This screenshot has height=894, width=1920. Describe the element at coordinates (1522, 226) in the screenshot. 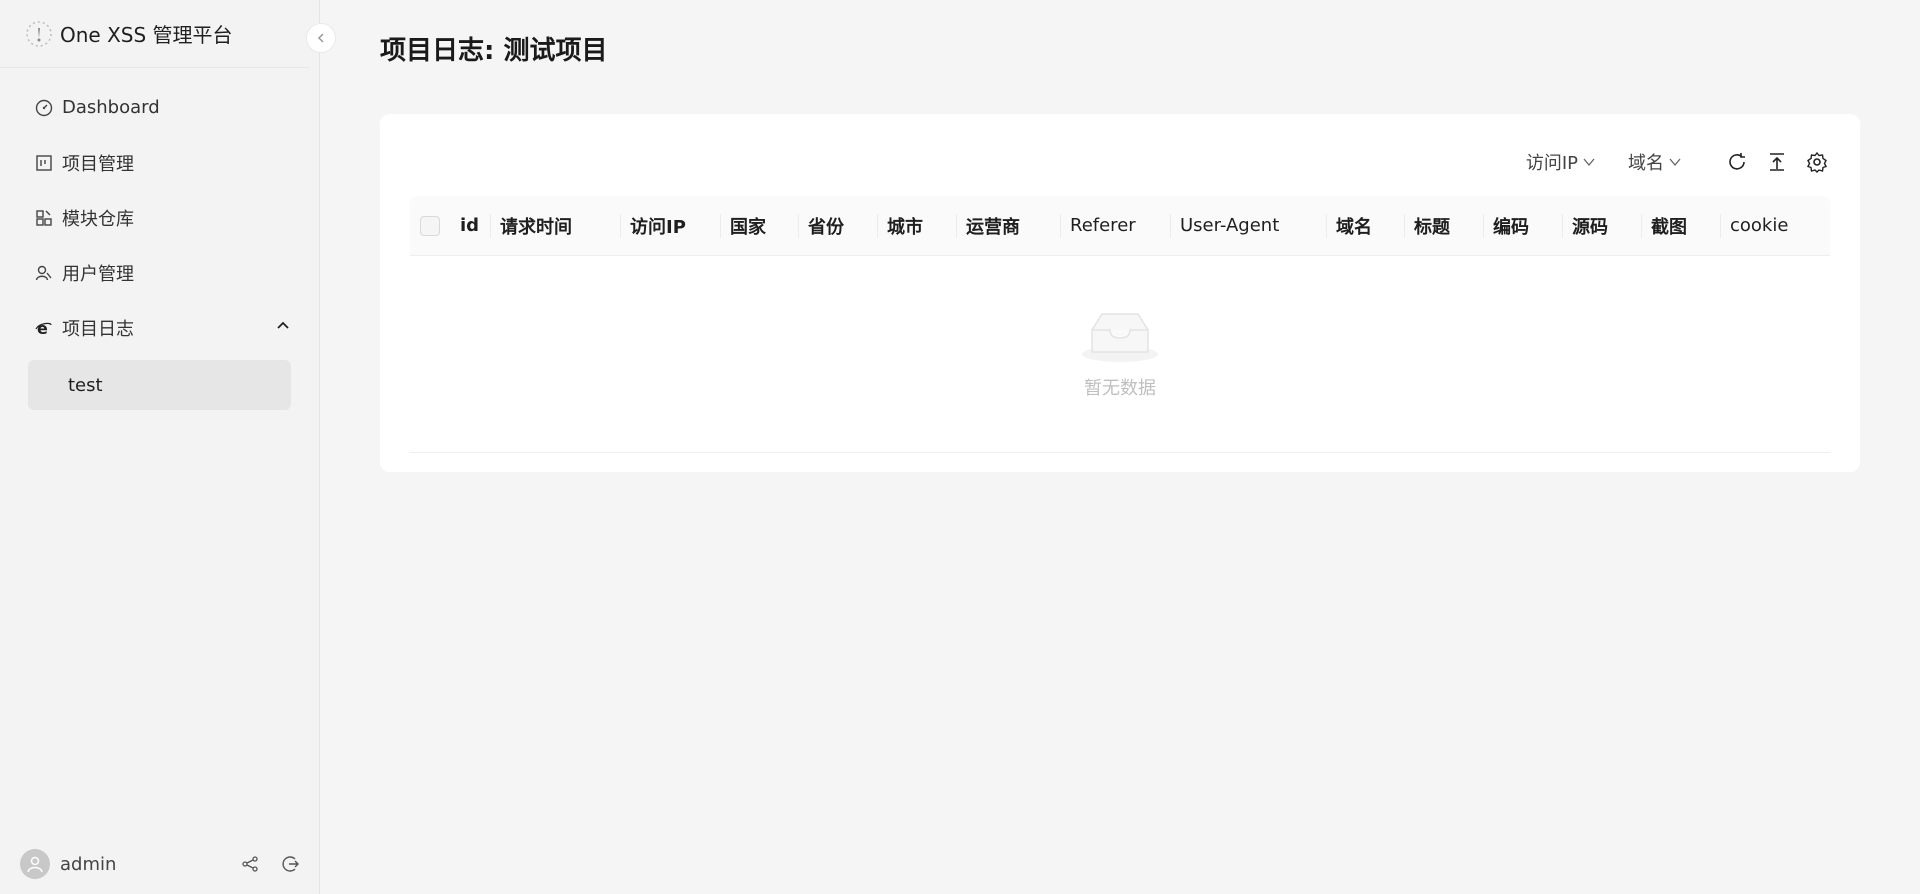

I see `column-header: 编码` at that location.